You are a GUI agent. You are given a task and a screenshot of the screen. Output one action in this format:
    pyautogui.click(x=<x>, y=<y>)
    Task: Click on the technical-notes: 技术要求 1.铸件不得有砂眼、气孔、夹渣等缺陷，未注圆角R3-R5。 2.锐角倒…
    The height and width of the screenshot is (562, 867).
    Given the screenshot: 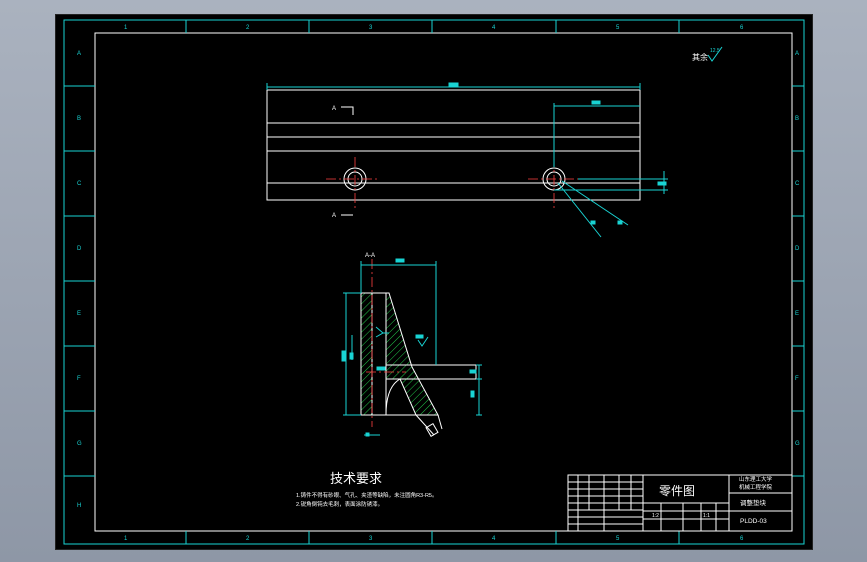 What is the action you would take?
    pyautogui.click(x=366, y=489)
    